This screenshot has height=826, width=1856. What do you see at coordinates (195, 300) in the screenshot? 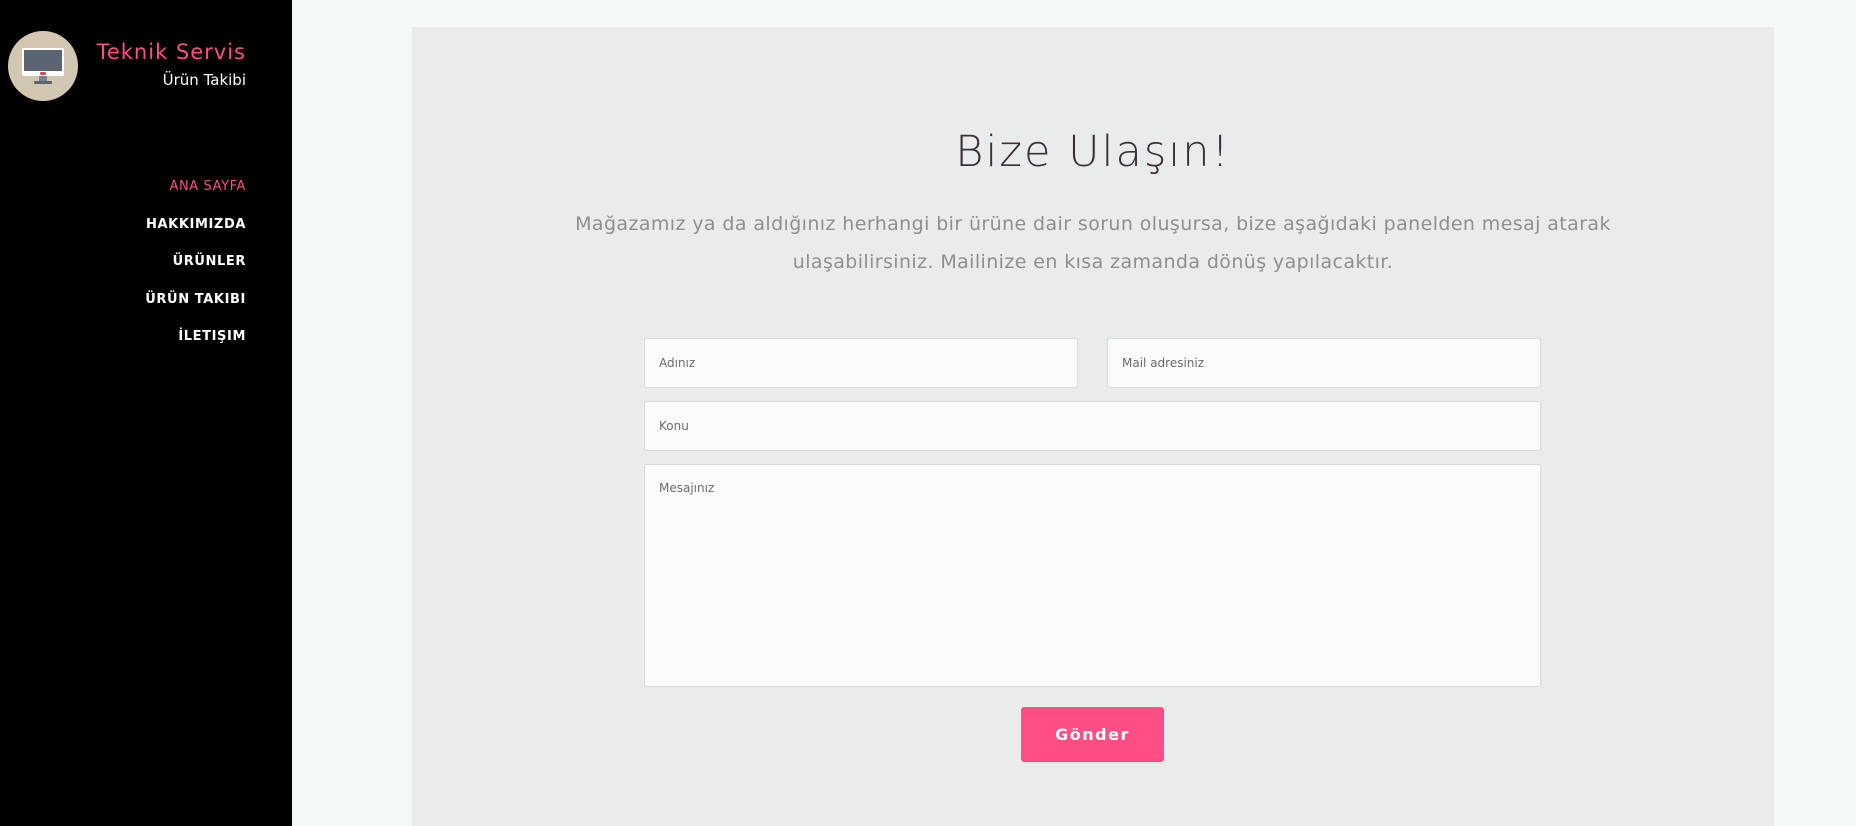
I see `nav-item-product-tracking: ÜRÜN TAKIBI` at bounding box center [195, 300].